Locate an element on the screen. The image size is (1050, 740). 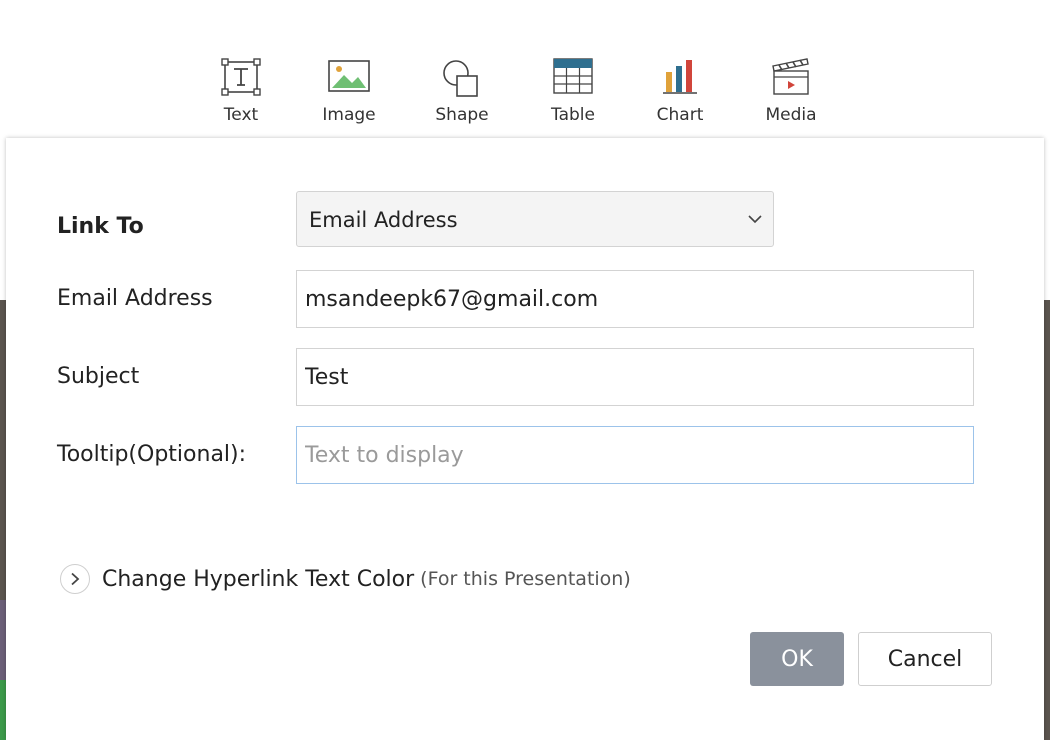
toolbar-media-button: Media is located at coordinates (791, 91).